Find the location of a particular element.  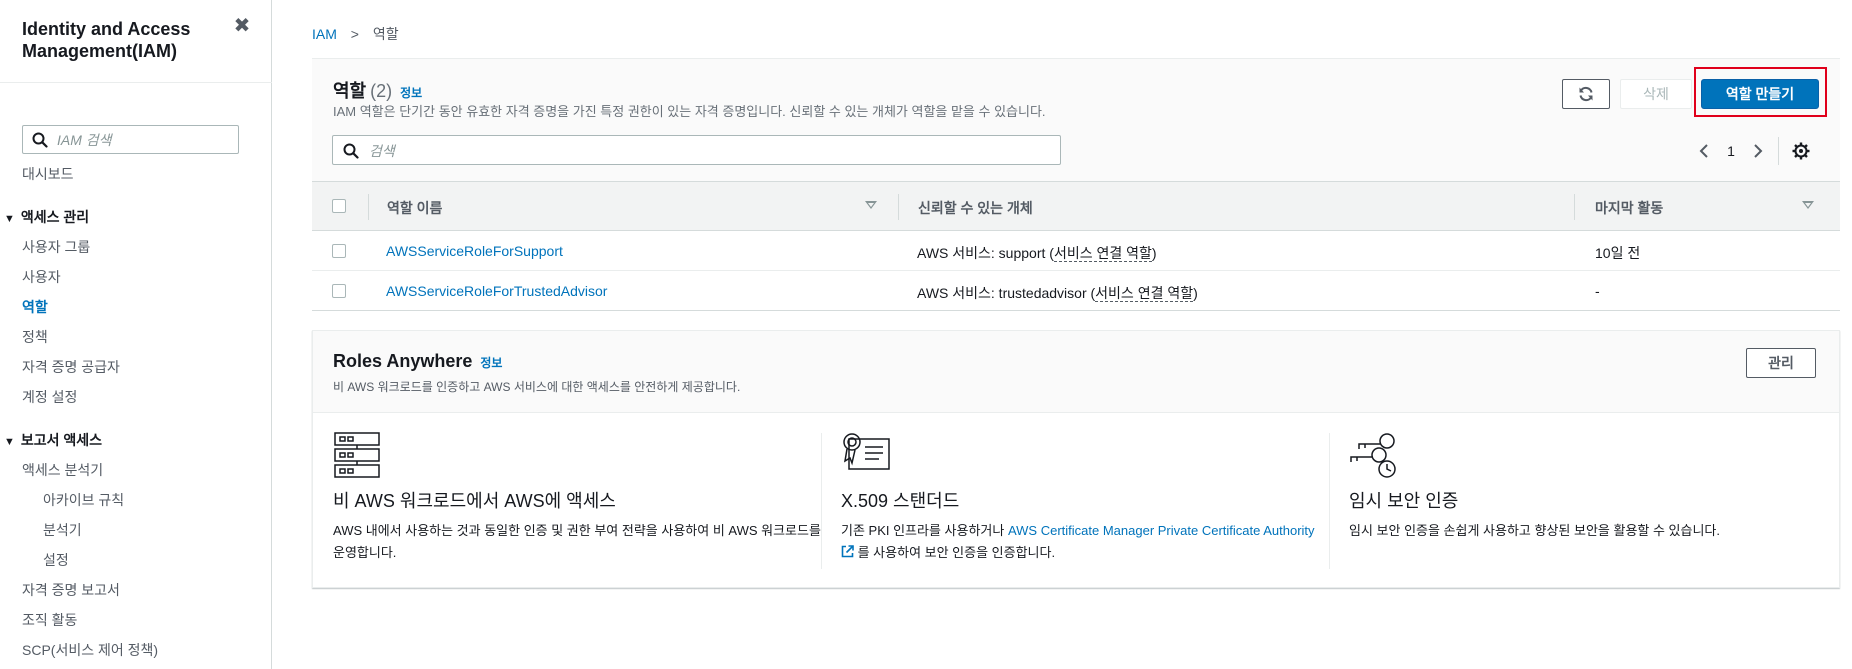

roles-title: 역할 (2) 정보 is located at coordinates (377, 90).